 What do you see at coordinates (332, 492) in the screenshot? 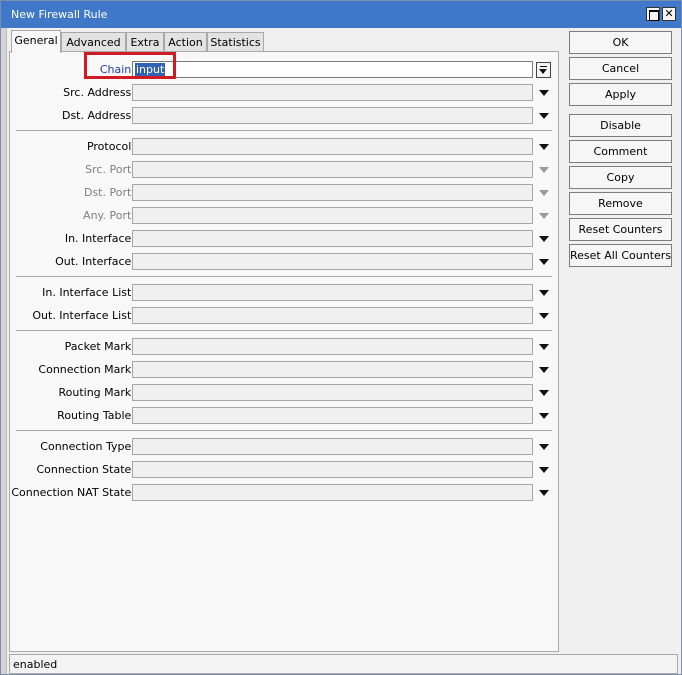
I see `connection-nat-state-input` at bounding box center [332, 492].